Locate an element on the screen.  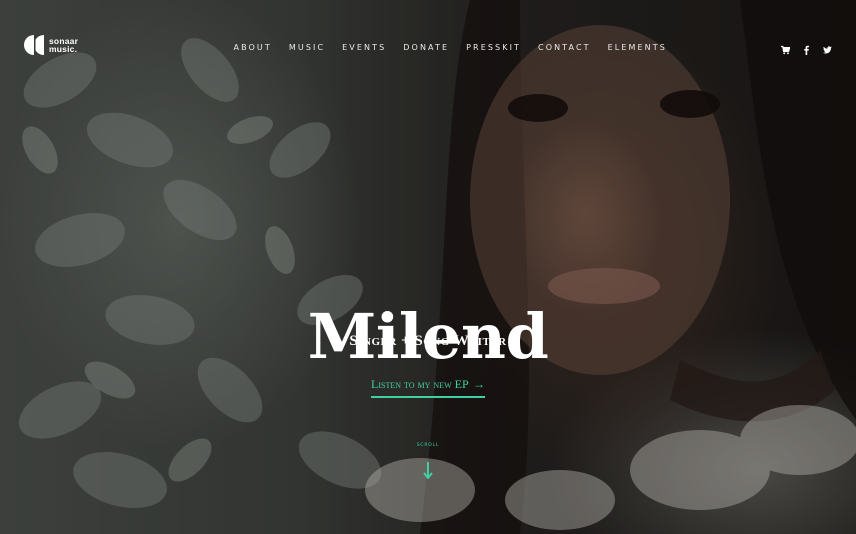
listen-ep-label: Listen to my new EP is located at coordinates (420, 384).